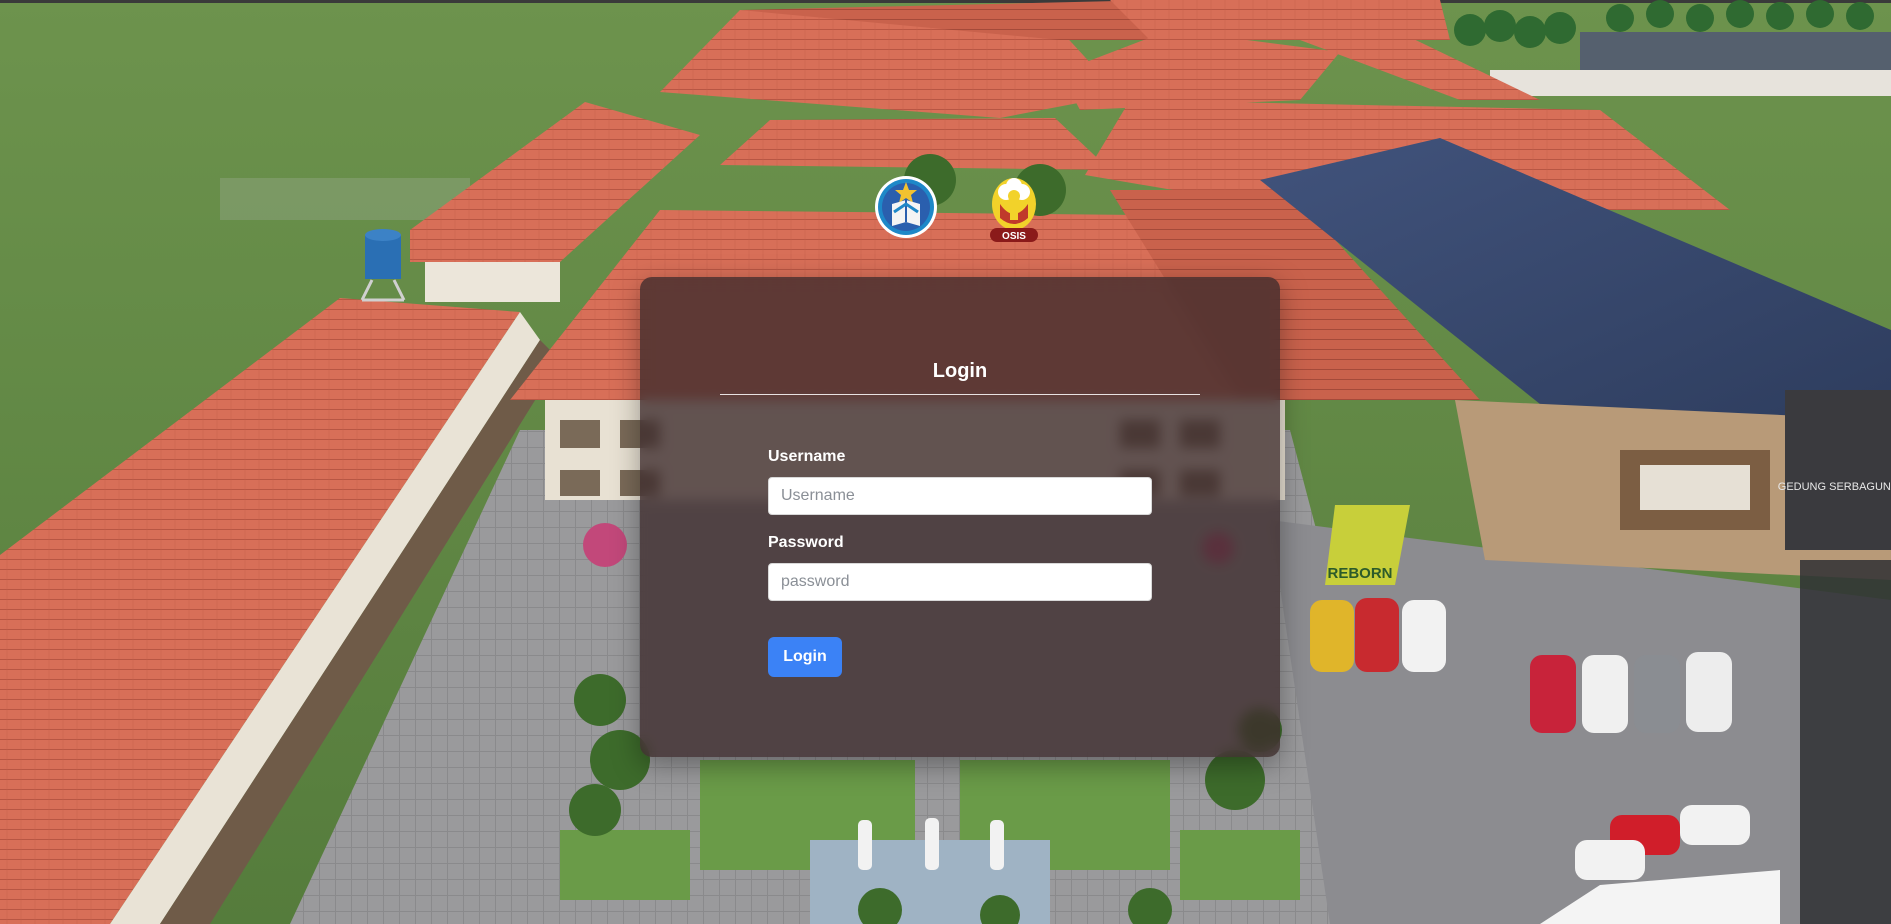  What do you see at coordinates (806, 542) in the screenshot?
I see `password-label: Password` at bounding box center [806, 542].